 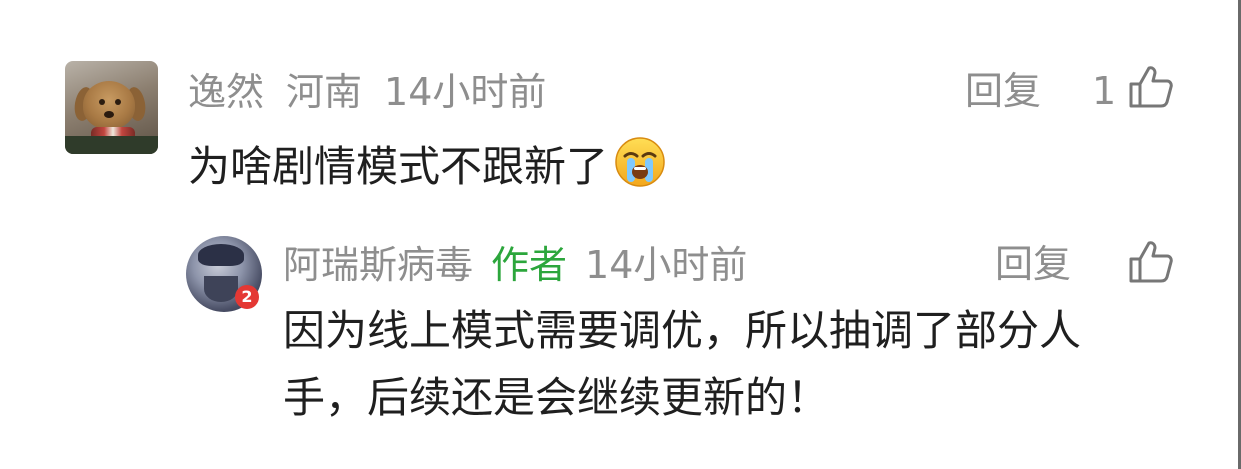 I want to click on level-badge: 2, so click(x=247, y=297).